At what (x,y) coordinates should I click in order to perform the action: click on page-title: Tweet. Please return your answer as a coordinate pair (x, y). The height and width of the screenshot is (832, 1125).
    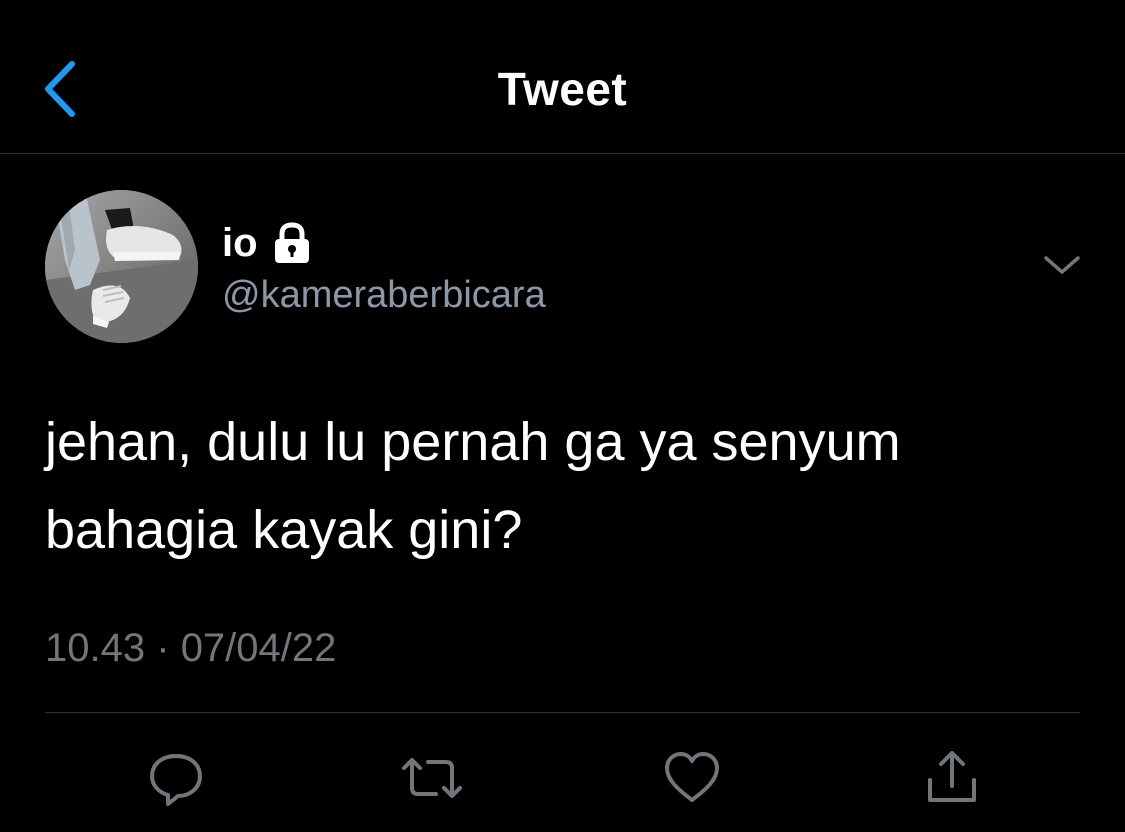
    Looking at the image, I should click on (562, 89).